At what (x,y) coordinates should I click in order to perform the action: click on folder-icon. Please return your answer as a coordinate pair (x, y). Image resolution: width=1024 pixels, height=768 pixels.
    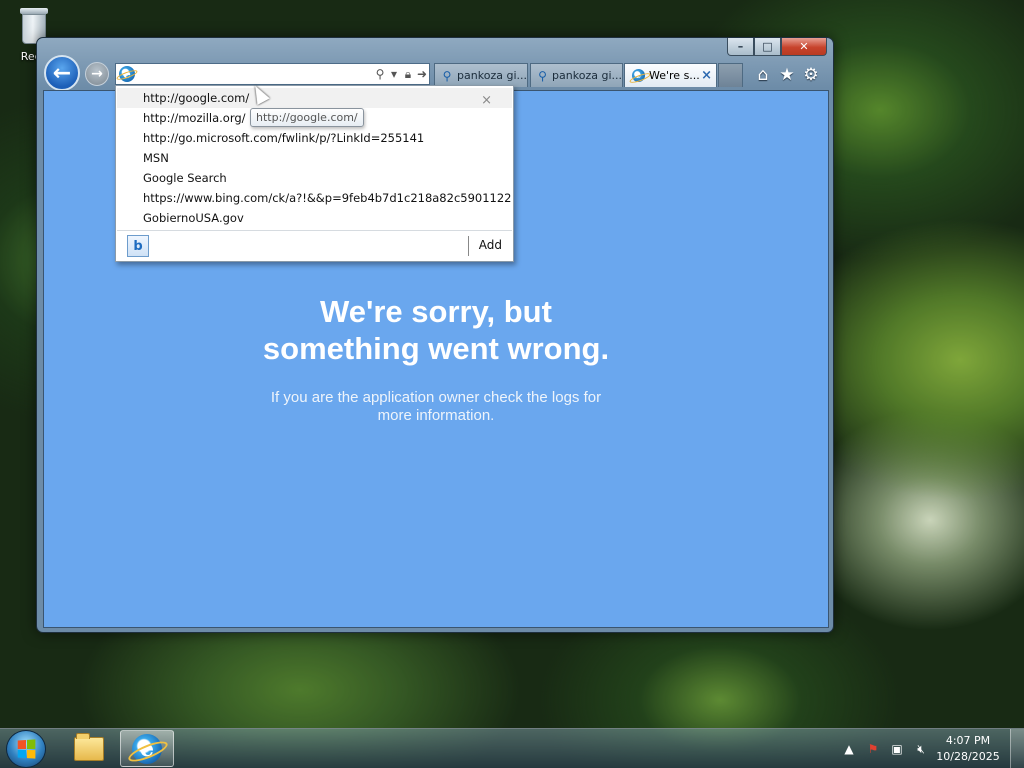
    Looking at the image, I should click on (89, 746).